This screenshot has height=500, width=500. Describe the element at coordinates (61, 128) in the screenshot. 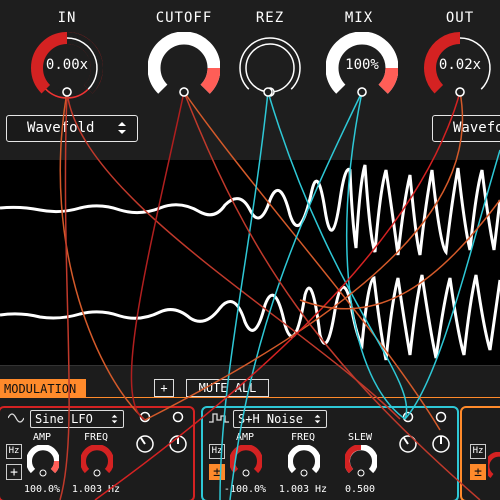

I see `wavefold-select-left-label: Wavefold` at that location.